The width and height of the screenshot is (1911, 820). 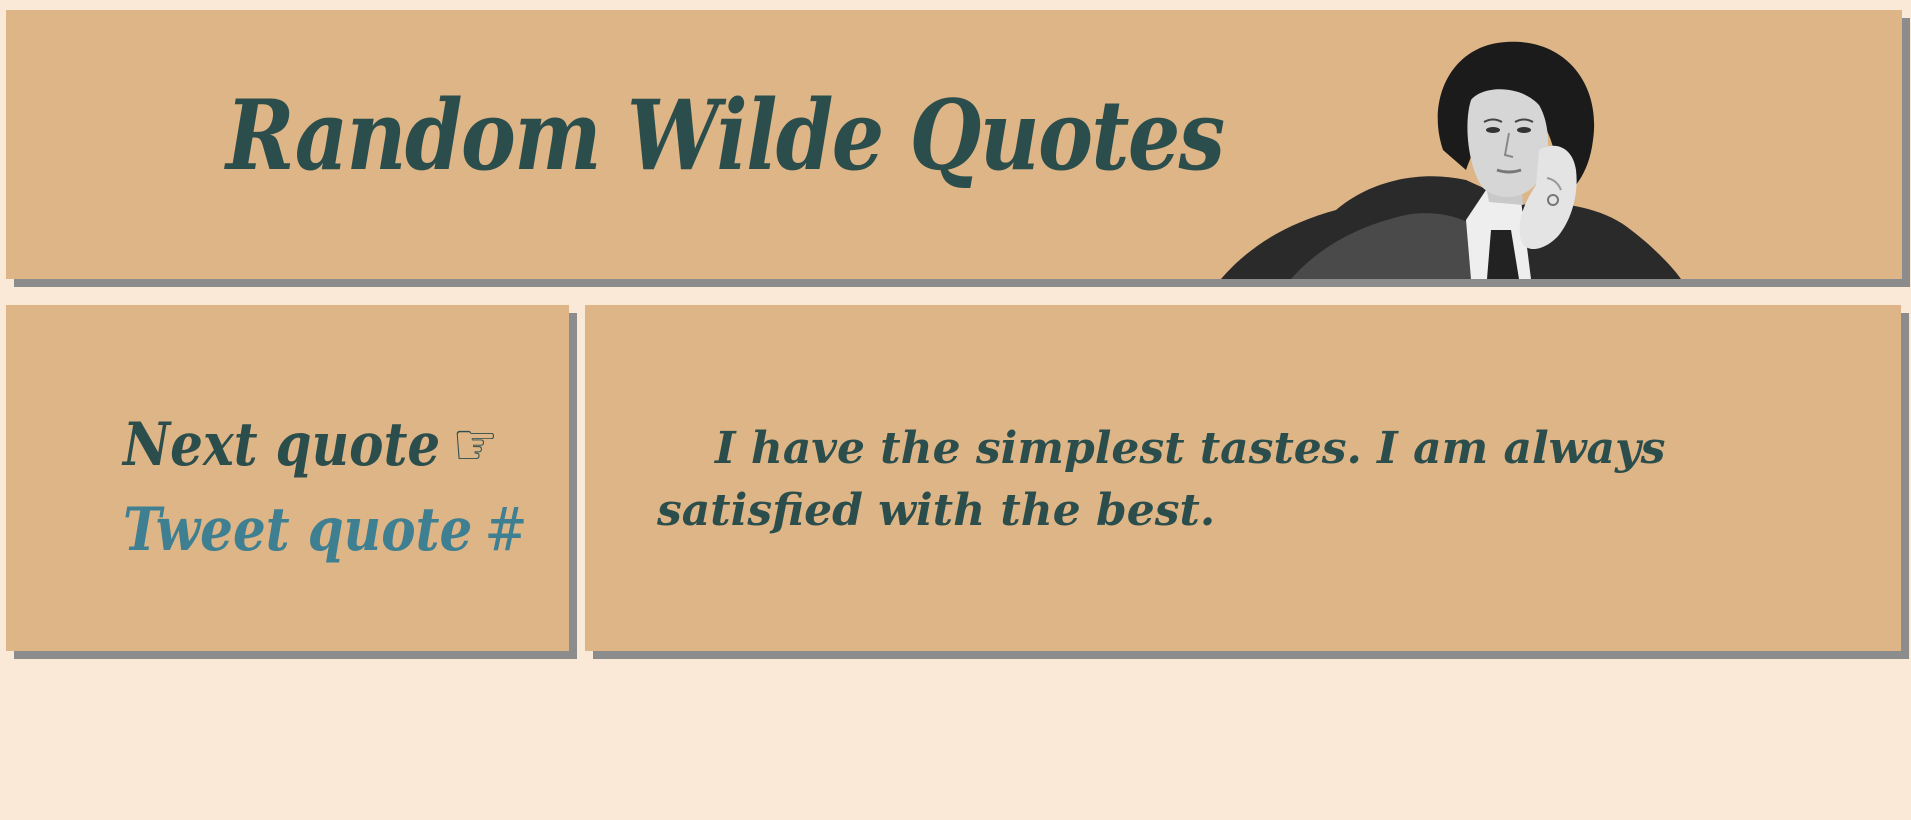 What do you see at coordinates (282, 445) in the screenshot?
I see `next-quote-label: Next quote` at bounding box center [282, 445].